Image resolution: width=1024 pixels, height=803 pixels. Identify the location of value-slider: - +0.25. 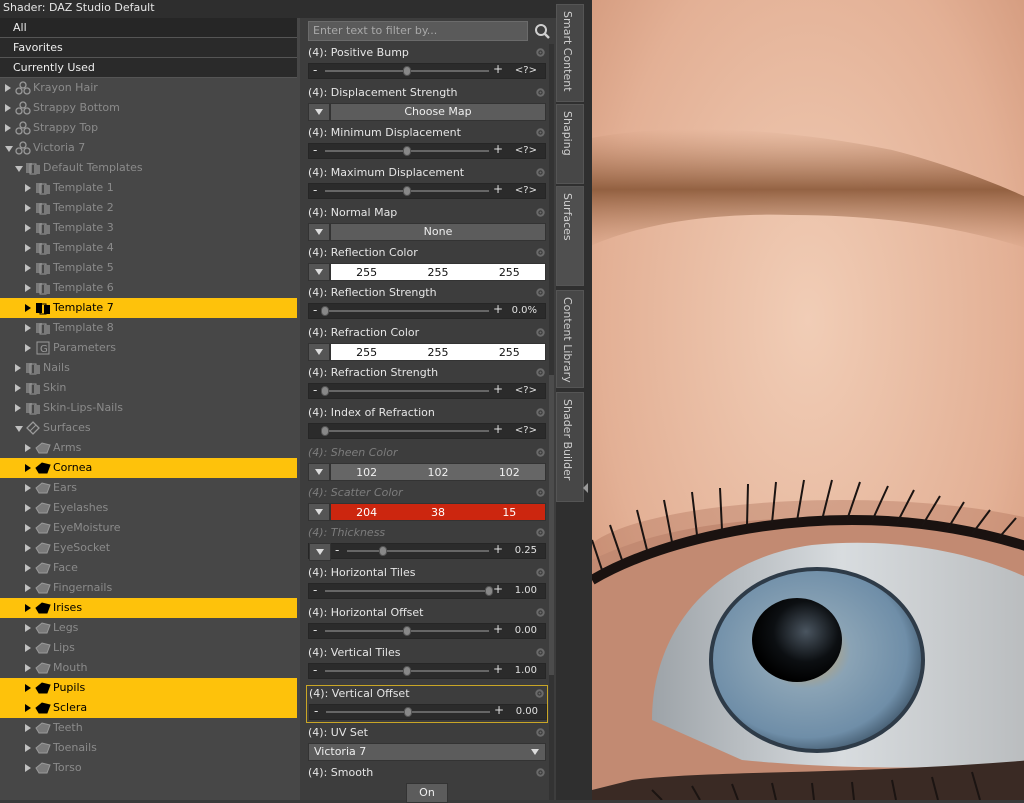
(427, 551).